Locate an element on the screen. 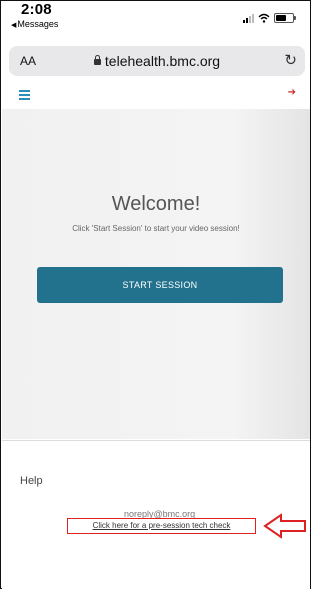  browser-address-bar: AA telehealth.bmc.org ↻ is located at coordinates (157, 61).